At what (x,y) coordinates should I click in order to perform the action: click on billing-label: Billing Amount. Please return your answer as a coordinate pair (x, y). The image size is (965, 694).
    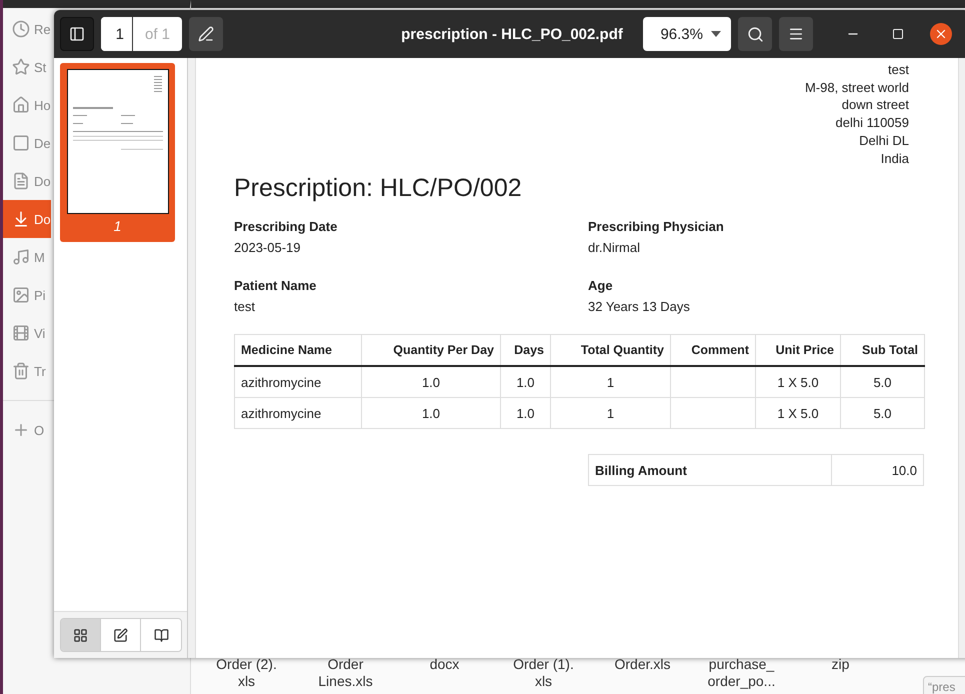
    Looking at the image, I should click on (710, 470).